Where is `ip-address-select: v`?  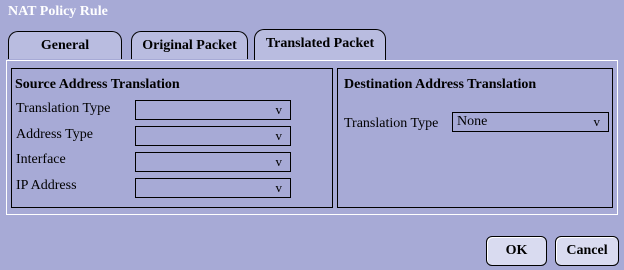 ip-address-select: v is located at coordinates (213, 188).